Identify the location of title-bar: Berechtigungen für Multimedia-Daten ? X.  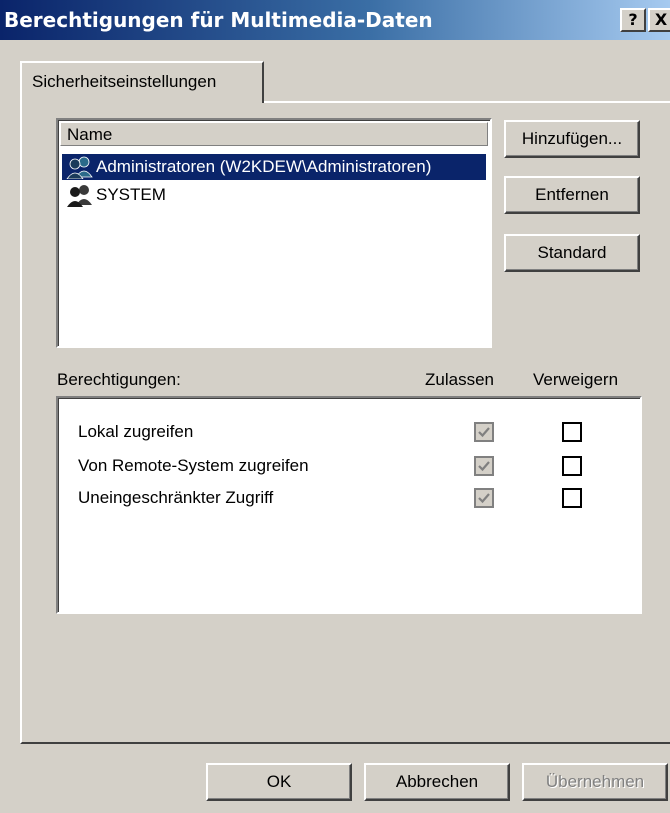
(335, 20).